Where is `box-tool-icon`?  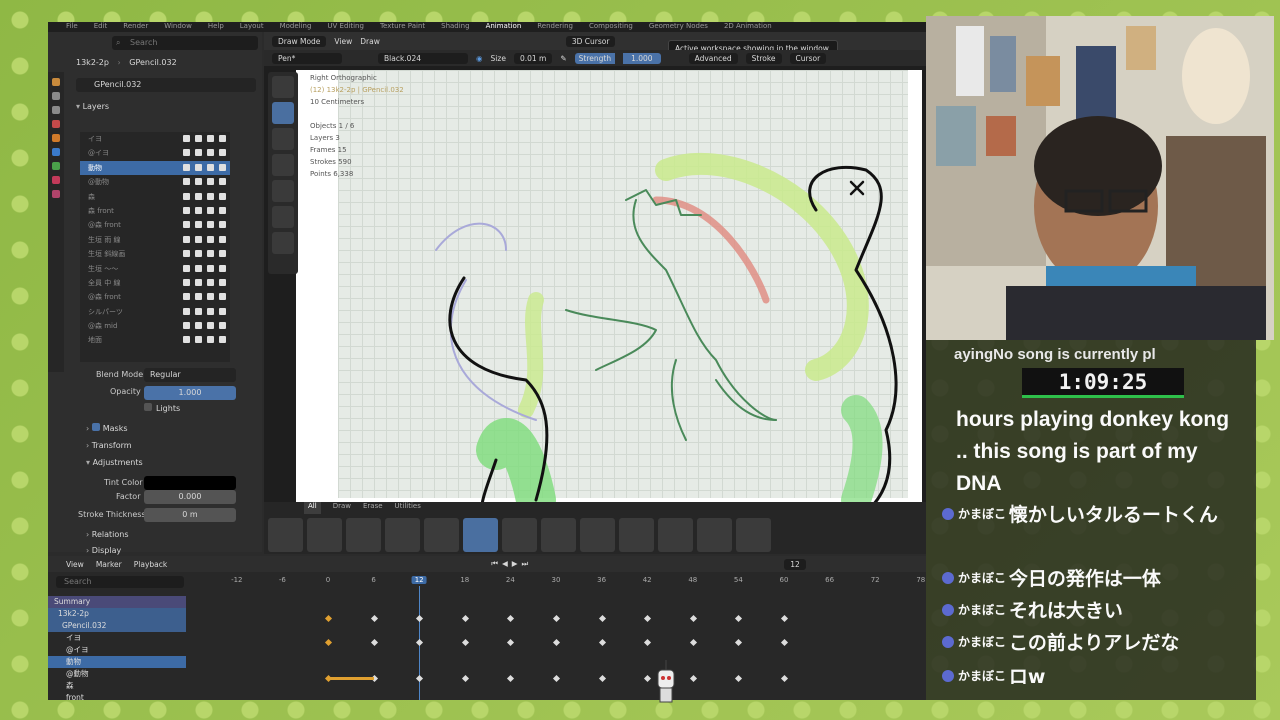
box-tool-icon is located at coordinates (283, 191).